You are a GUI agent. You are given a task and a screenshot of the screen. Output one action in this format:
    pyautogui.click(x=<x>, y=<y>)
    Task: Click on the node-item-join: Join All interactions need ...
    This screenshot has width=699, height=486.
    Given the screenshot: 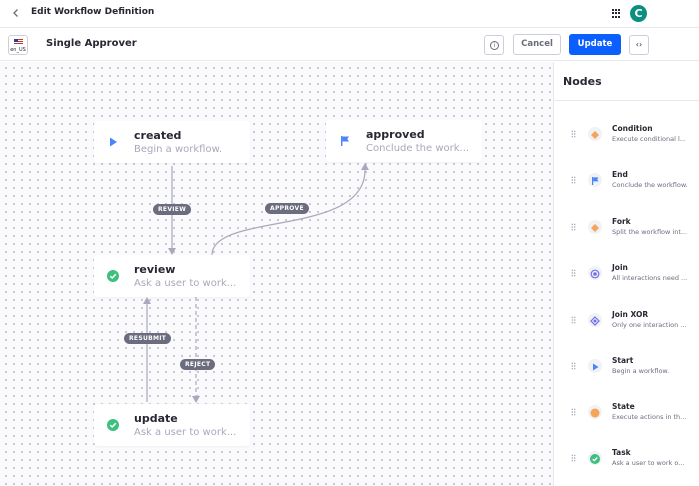 What is the action you would take?
    pyautogui.click(x=626, y=278)
    